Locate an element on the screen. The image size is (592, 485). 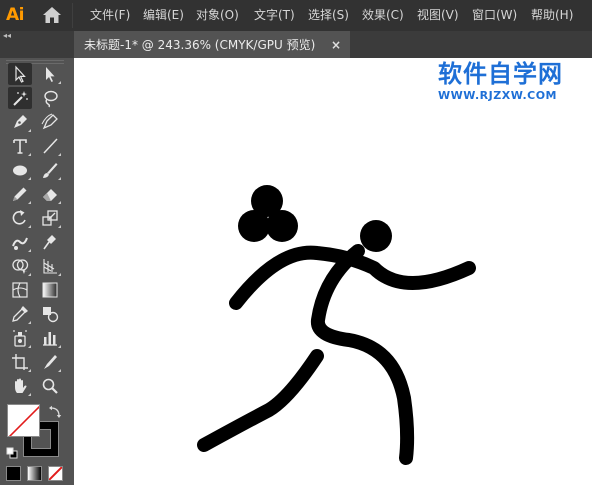
hand-tool-icon is located at coordinates (20, 386).